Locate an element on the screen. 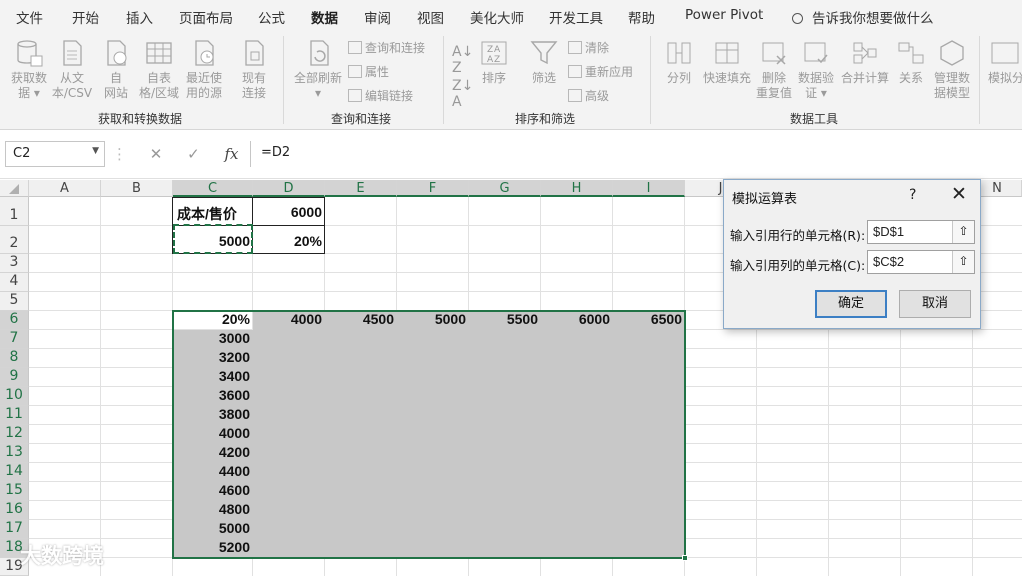 The width and height of the screenshot is (1022, 576). header-cell: 6000 is located at coordinates (577, 319).